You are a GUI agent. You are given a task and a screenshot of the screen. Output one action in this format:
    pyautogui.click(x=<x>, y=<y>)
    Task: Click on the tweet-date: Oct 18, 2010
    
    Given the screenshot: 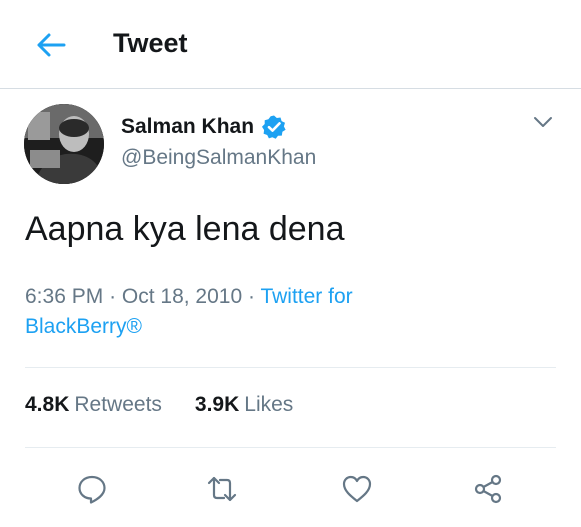 What is the action you would take?
    pyautogui.click(x=182, y=296)
    